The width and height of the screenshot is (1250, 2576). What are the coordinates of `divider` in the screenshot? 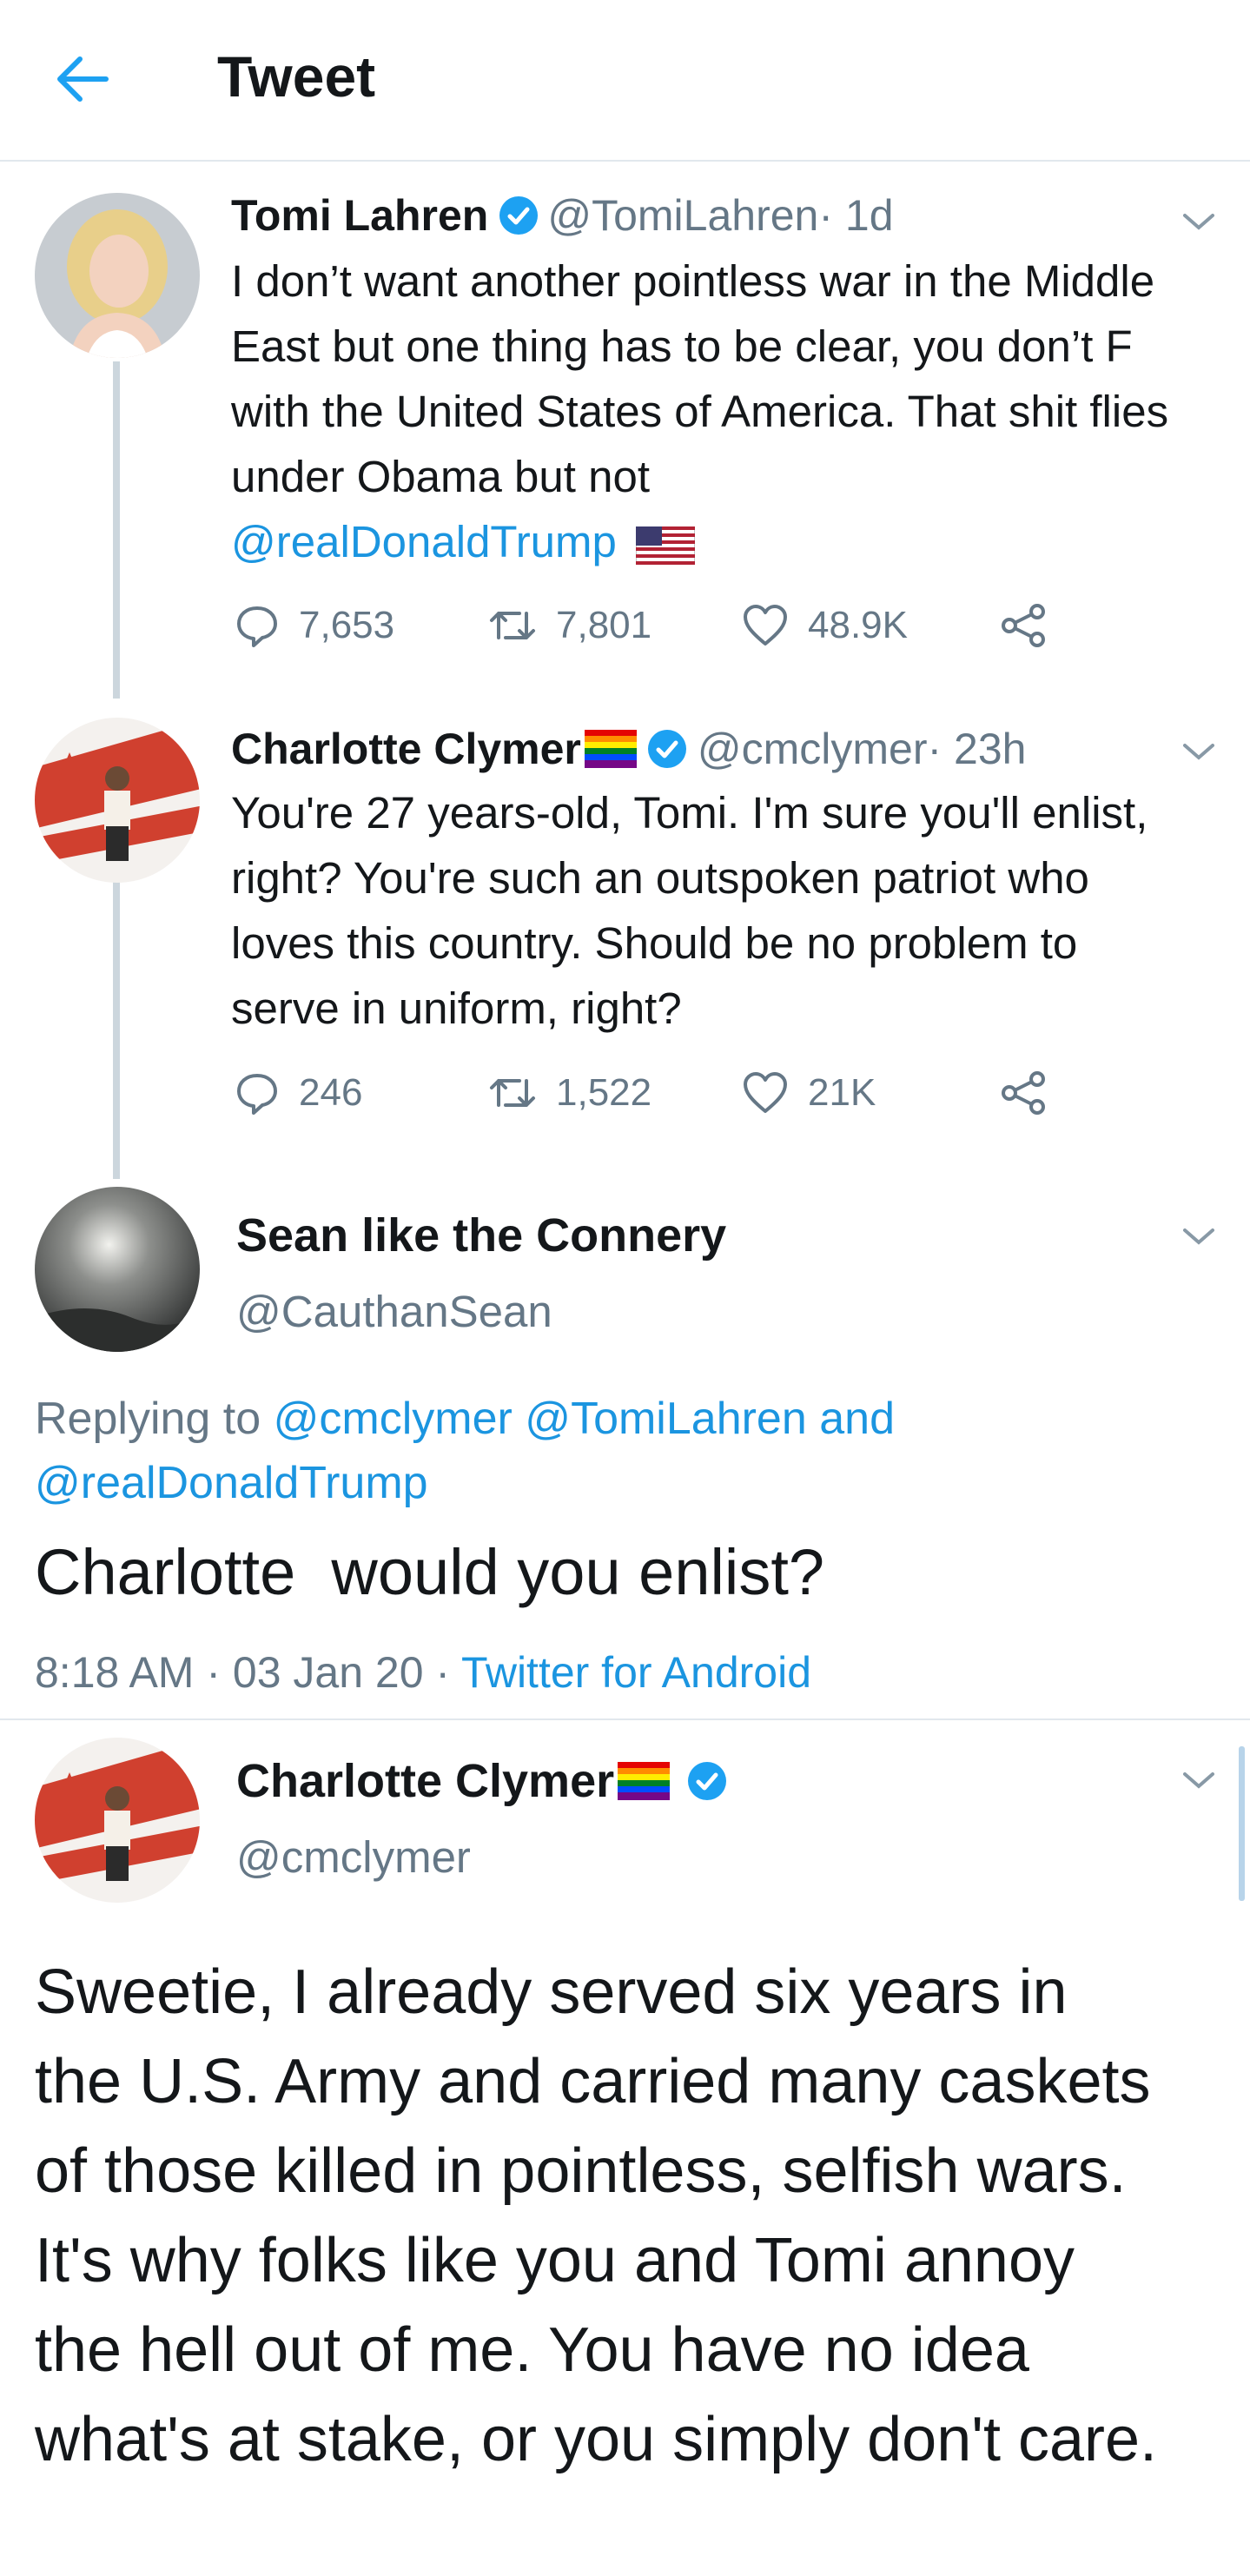 It's located at (625, 1719).